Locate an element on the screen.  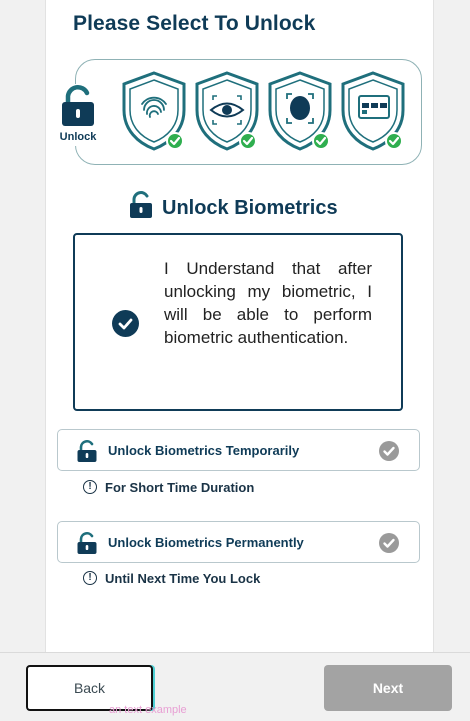
unlock-tile: Unlock is located at coordinates (78, 115).